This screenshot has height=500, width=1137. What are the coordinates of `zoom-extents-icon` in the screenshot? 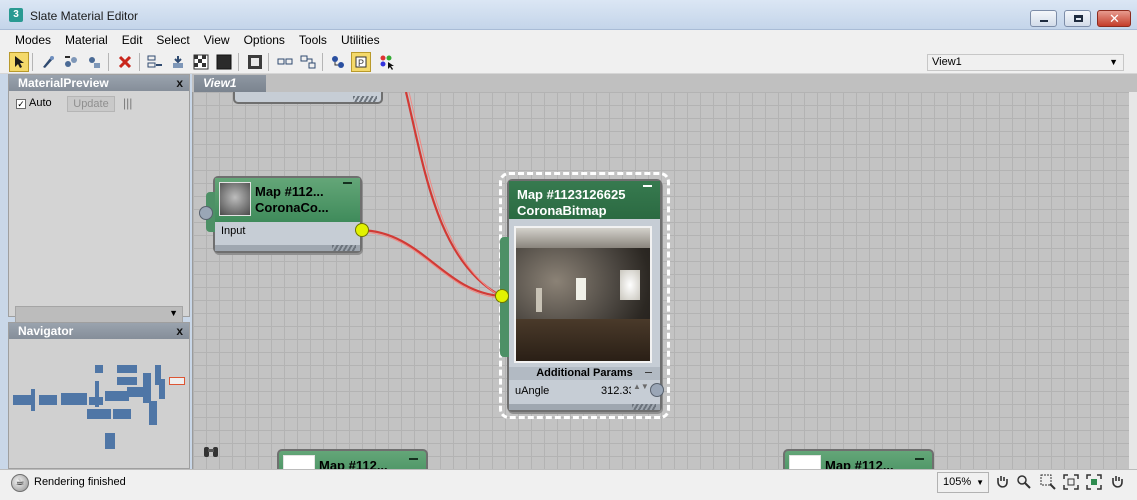 It's located at (1071, 483).